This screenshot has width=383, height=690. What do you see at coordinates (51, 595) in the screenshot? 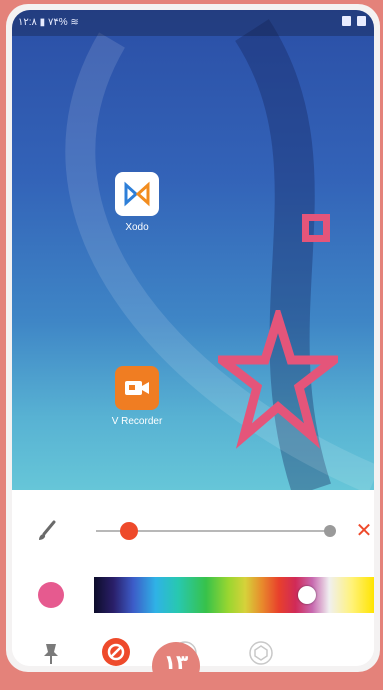
I see `selected-color-swatch` at bounding box center [51, 595].